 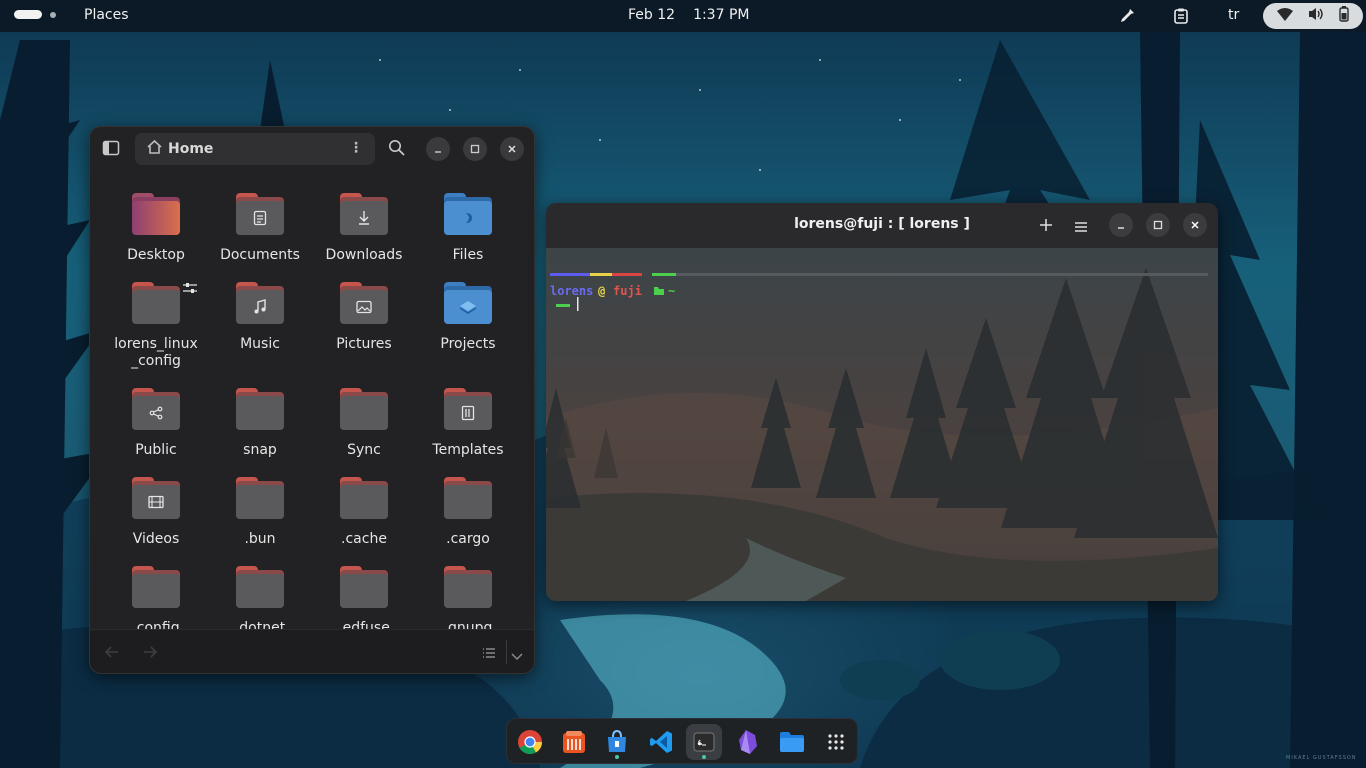 I want to click on path-menu-icon: ⋮, so click(x=356, y=148).